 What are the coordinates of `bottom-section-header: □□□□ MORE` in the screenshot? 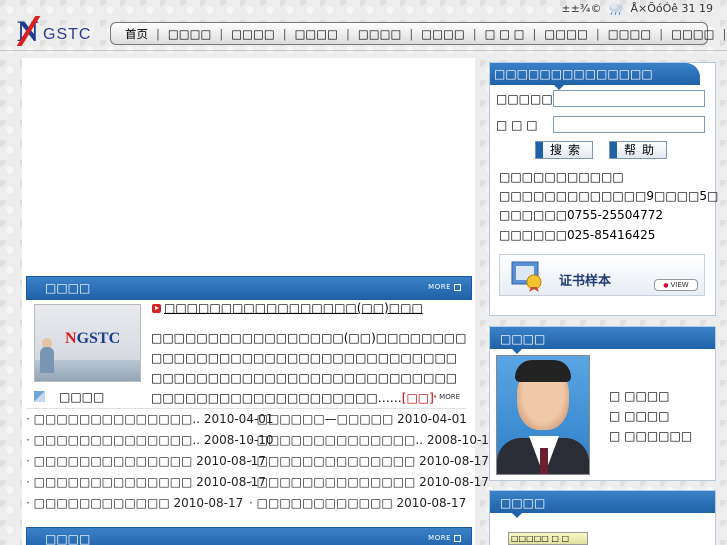 It's located at (249, 536).